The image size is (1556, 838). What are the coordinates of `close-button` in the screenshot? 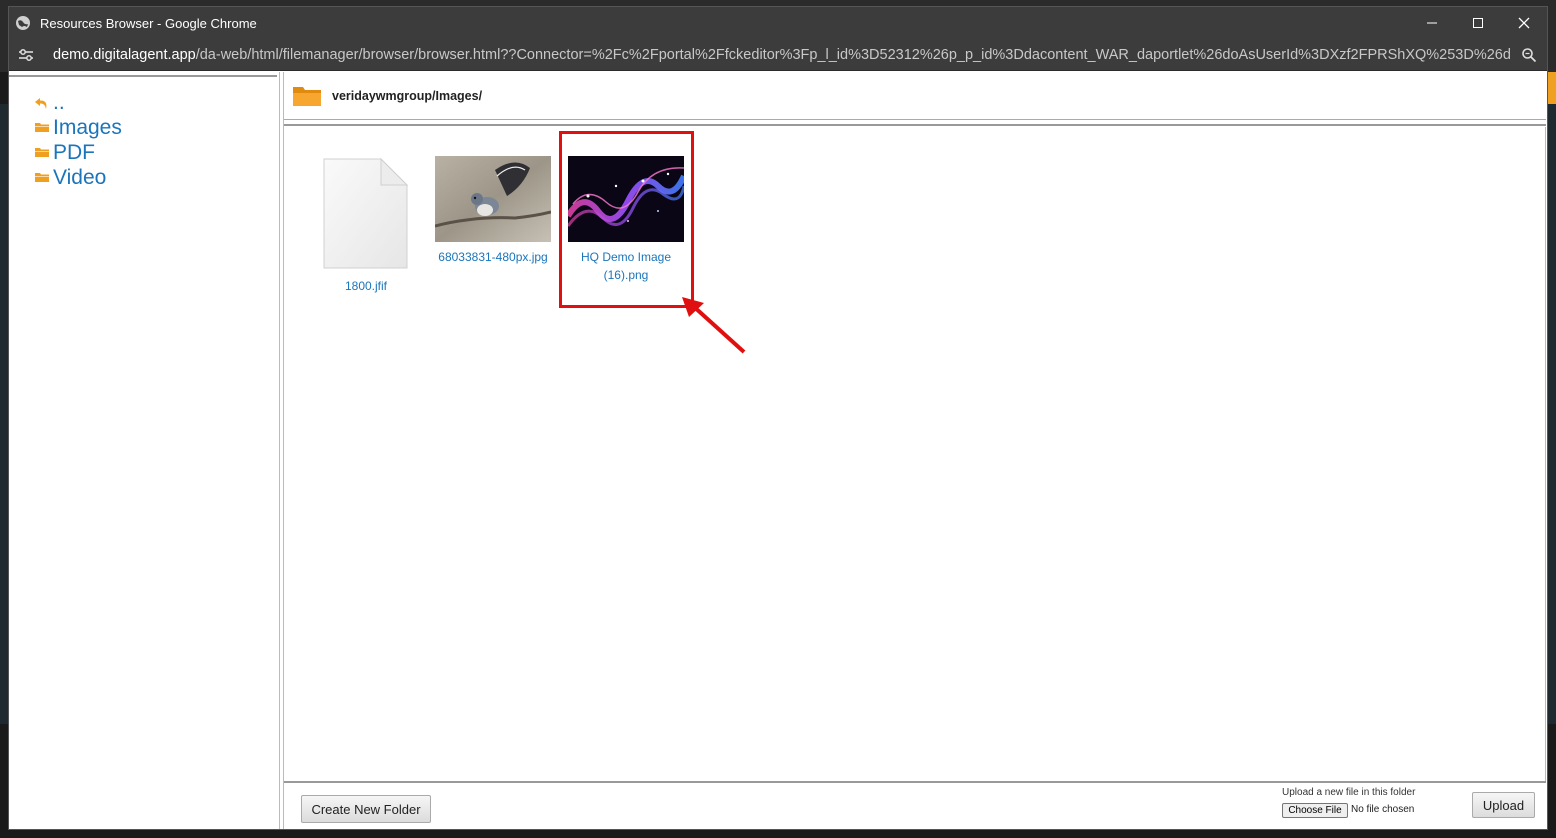 It's located at (1524, 23).